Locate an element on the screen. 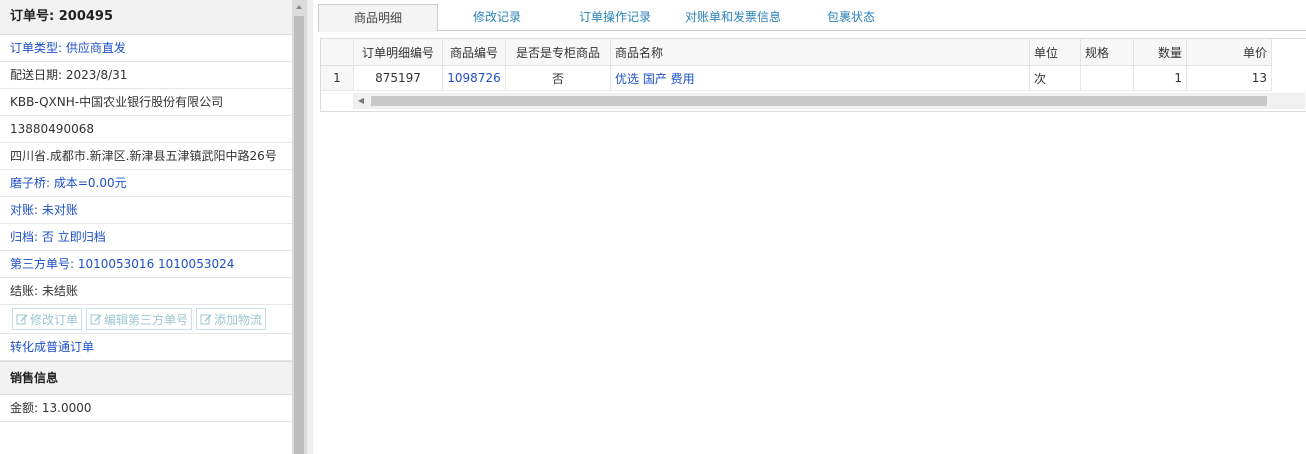 The image size is (1306, 454). archive-label: 归档: is located at coordinates (26, 237).